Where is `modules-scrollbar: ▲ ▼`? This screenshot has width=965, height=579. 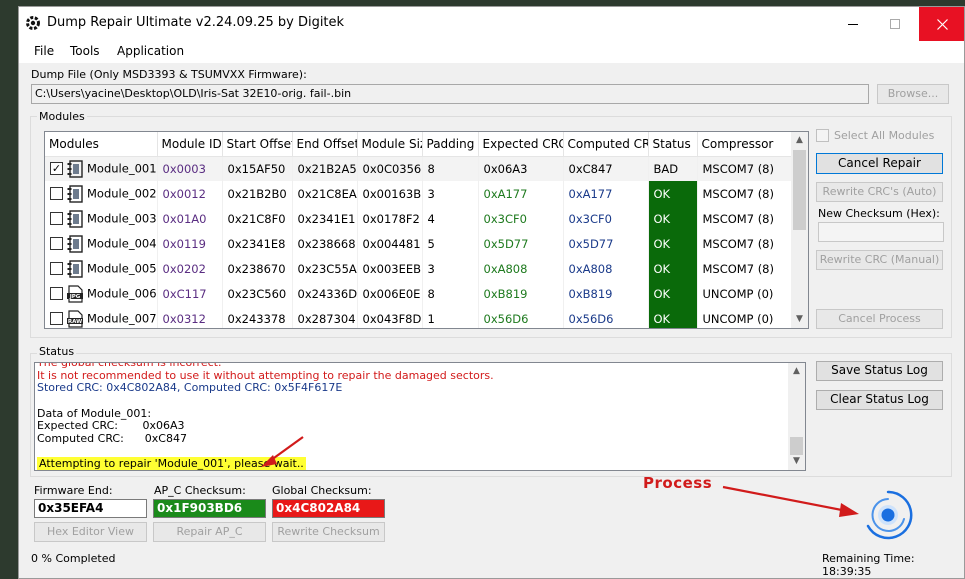 modules-scrollbar: ▲ ▼ is located at coordinates (799, 230).